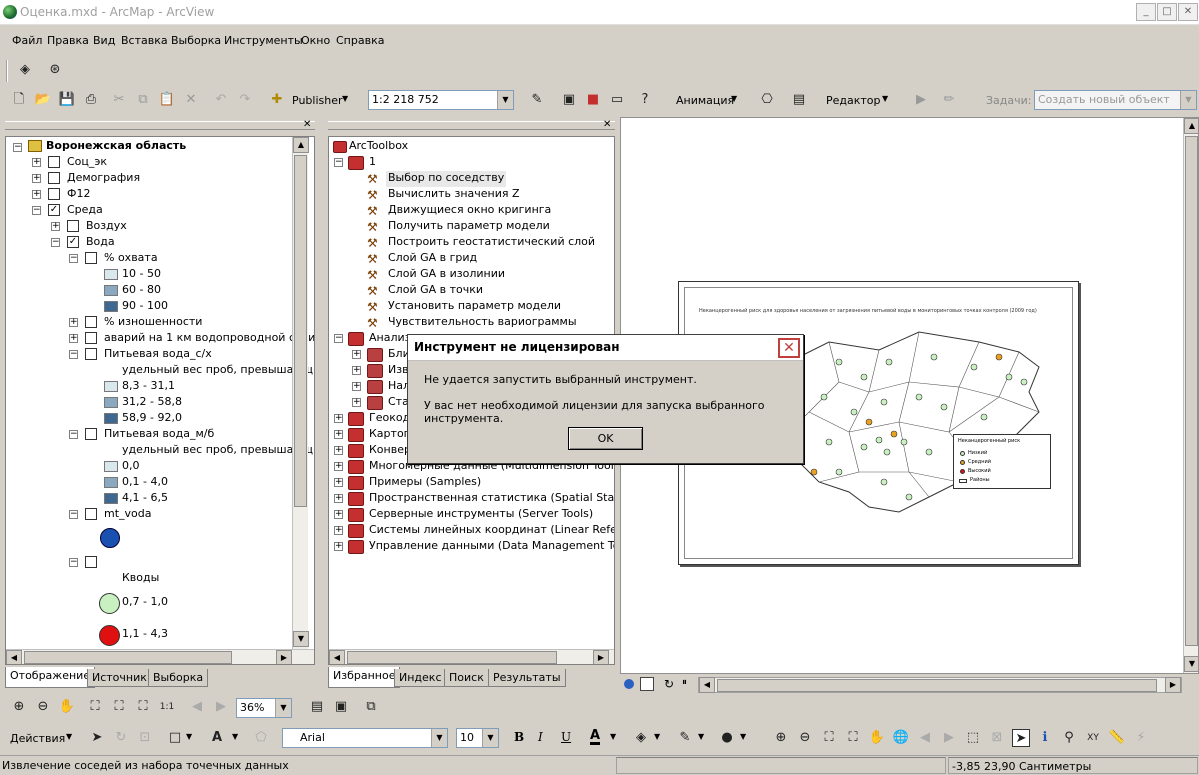  What do you see at coordinates (482, 323) in the screenshot?
I see `tool-item: Чувствительность вариограммы` at bounding box center [482, 323].